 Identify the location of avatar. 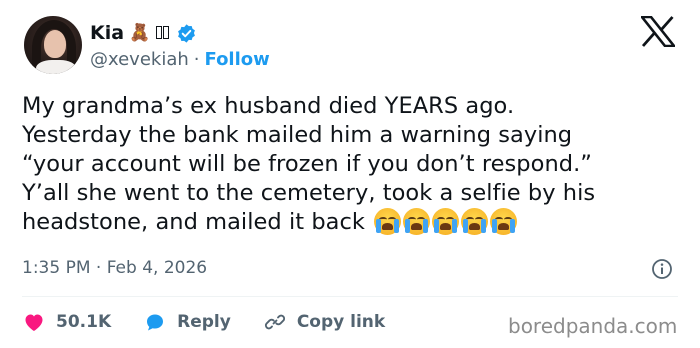
(53, 45).